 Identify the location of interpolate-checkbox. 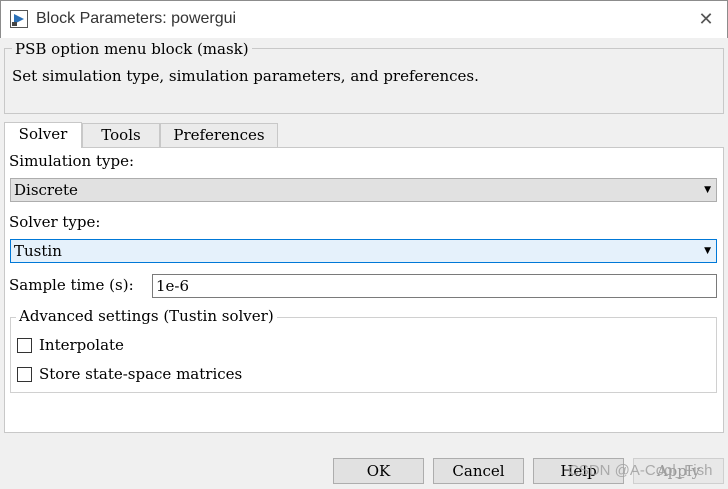
(24, 345).